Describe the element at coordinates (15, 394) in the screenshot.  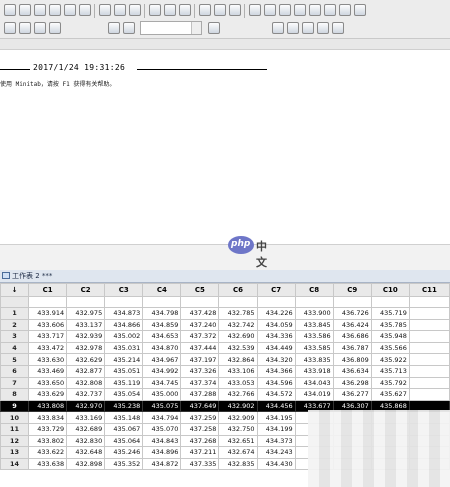
I see `row-number: 8` at that location.